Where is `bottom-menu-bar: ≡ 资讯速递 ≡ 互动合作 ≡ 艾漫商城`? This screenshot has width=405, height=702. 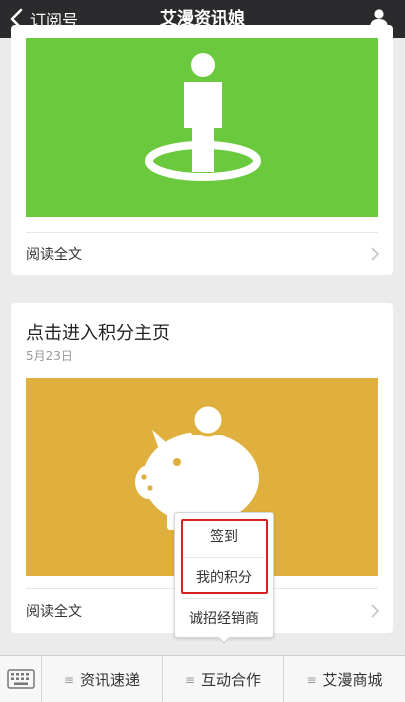
bottom-menu-bar: ≡ 资讯速递 ≡ 互动合作 ≡ 艾漫商城 is located at coordinates (202, 678).